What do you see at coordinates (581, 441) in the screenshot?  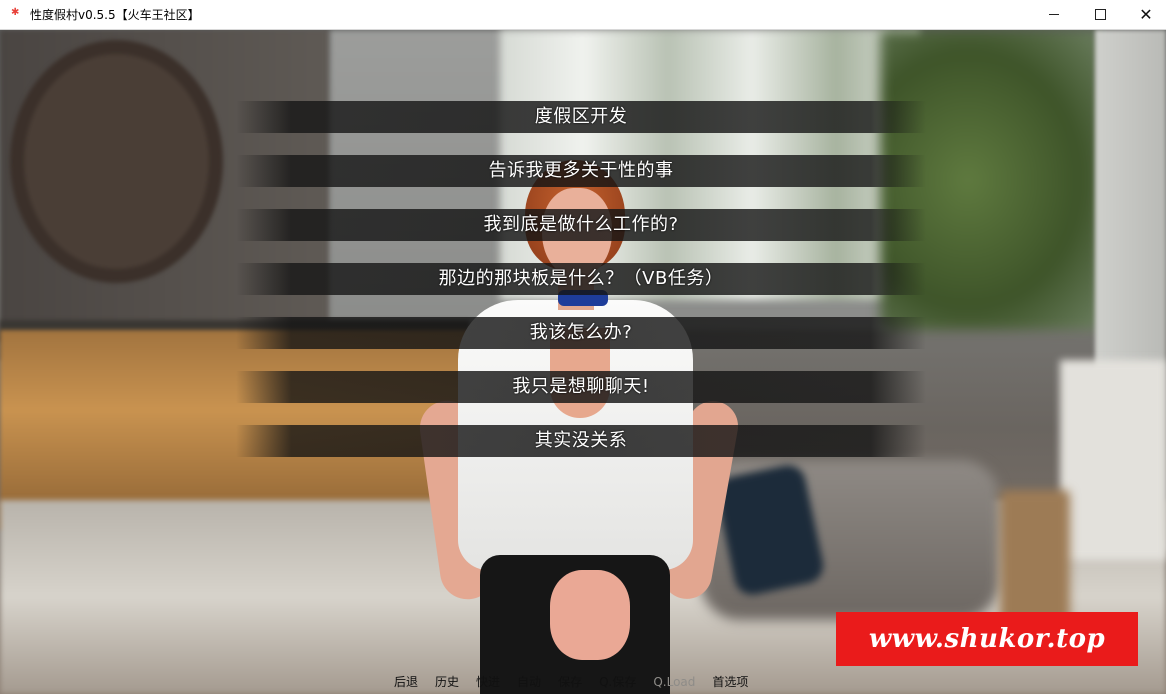 I see `choice-never-mind: 其实没关系` at bounding box center [581, 441].